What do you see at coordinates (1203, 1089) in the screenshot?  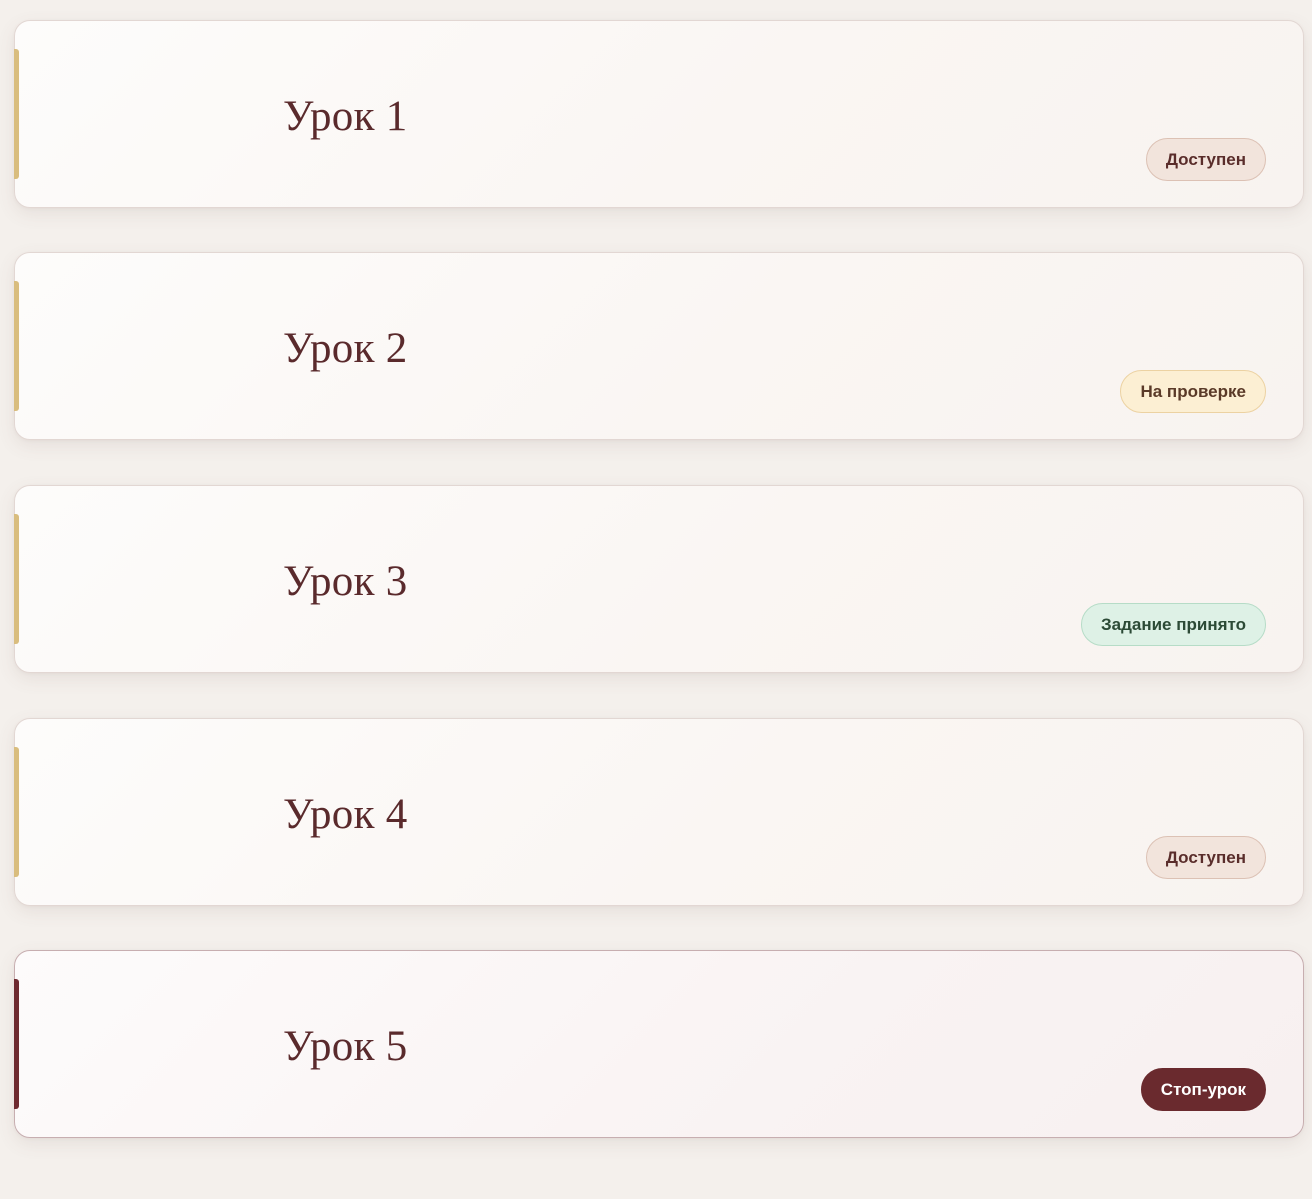 I see `status-badge: Стоп-урок` at bounding box center [1203, 1089].